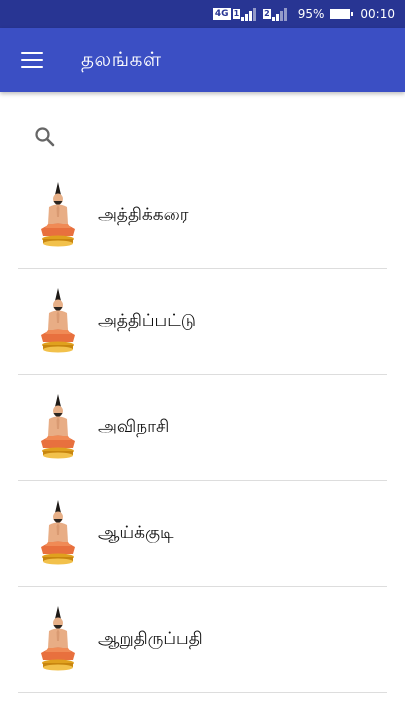 This screenshot has width=405, height=720. What do you see at coordinates (143, 214) in the screenshot?
I see `place-name: அத்திக்கரை` at bounding box center [143, 214].